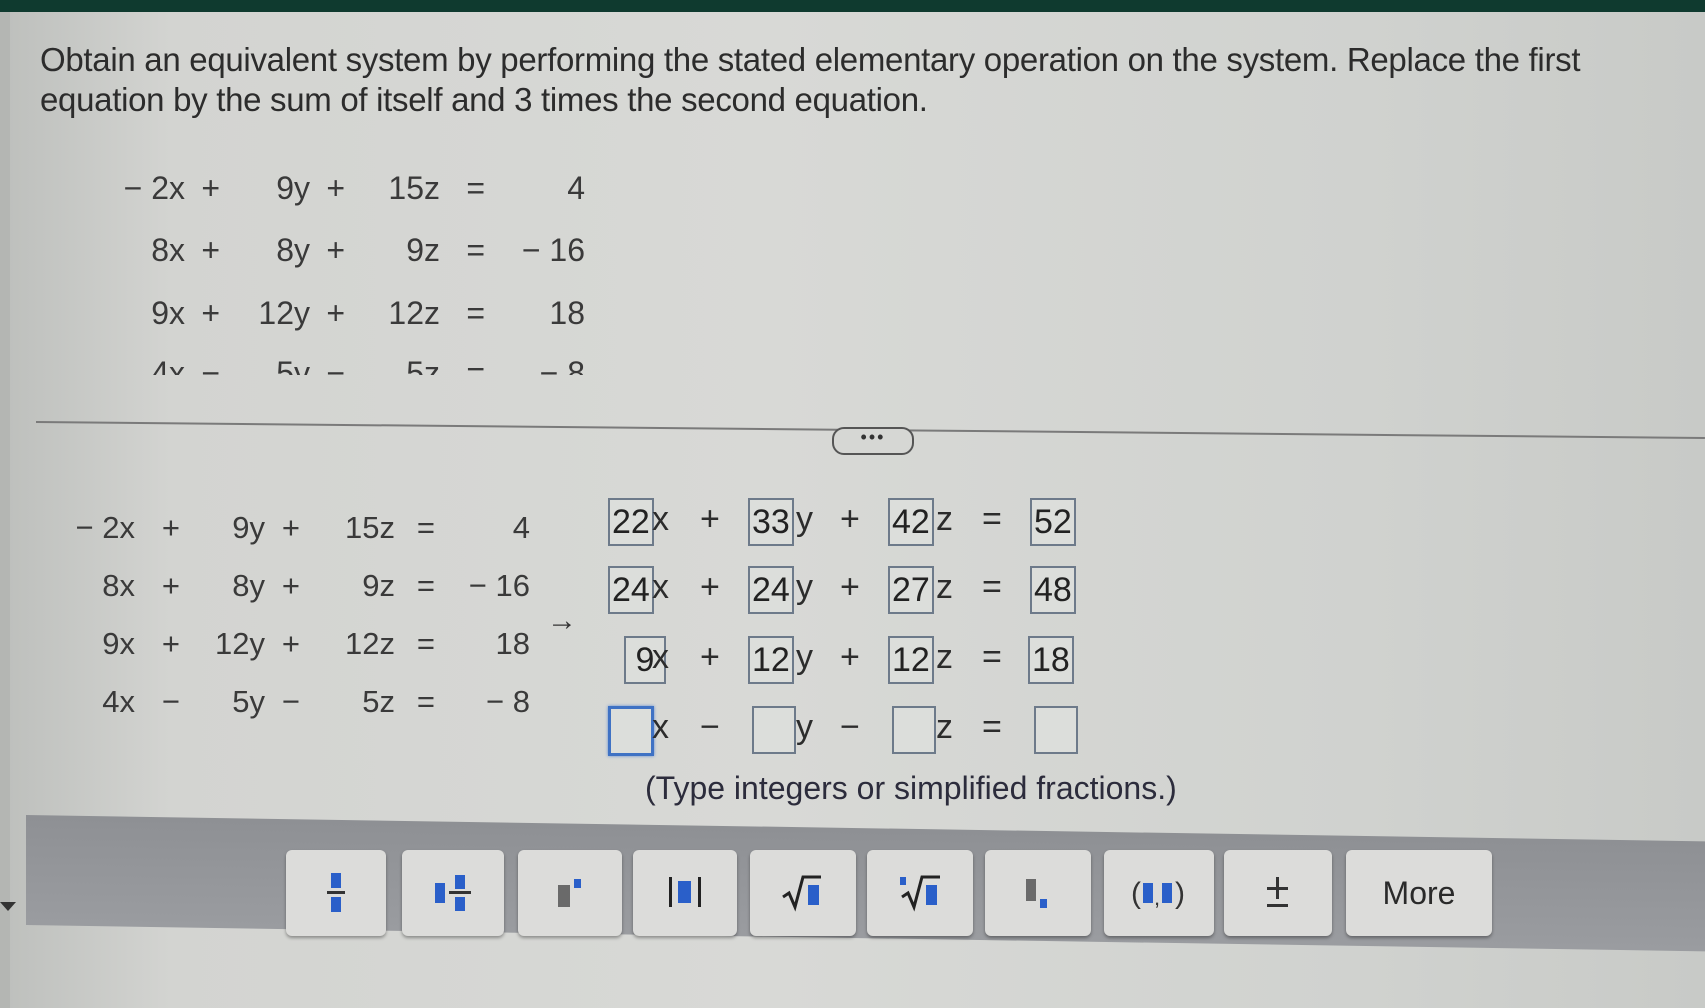  Describe the element at coordinates (914, 730) in the screenshot. I see `coef-z-input` at that location.